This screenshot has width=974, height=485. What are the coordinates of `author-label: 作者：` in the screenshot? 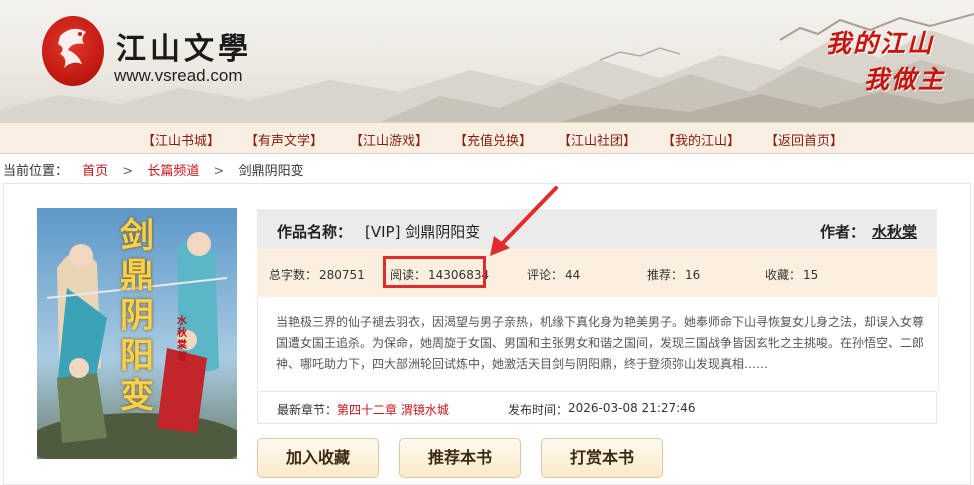 It's located at (842, 232).